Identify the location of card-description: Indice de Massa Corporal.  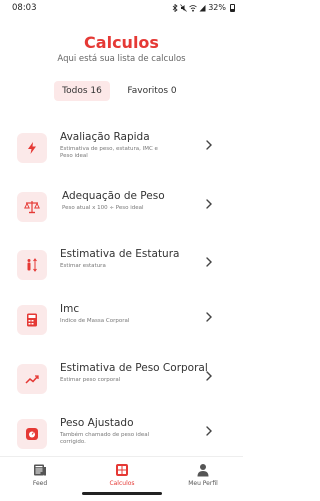
(95, 321).